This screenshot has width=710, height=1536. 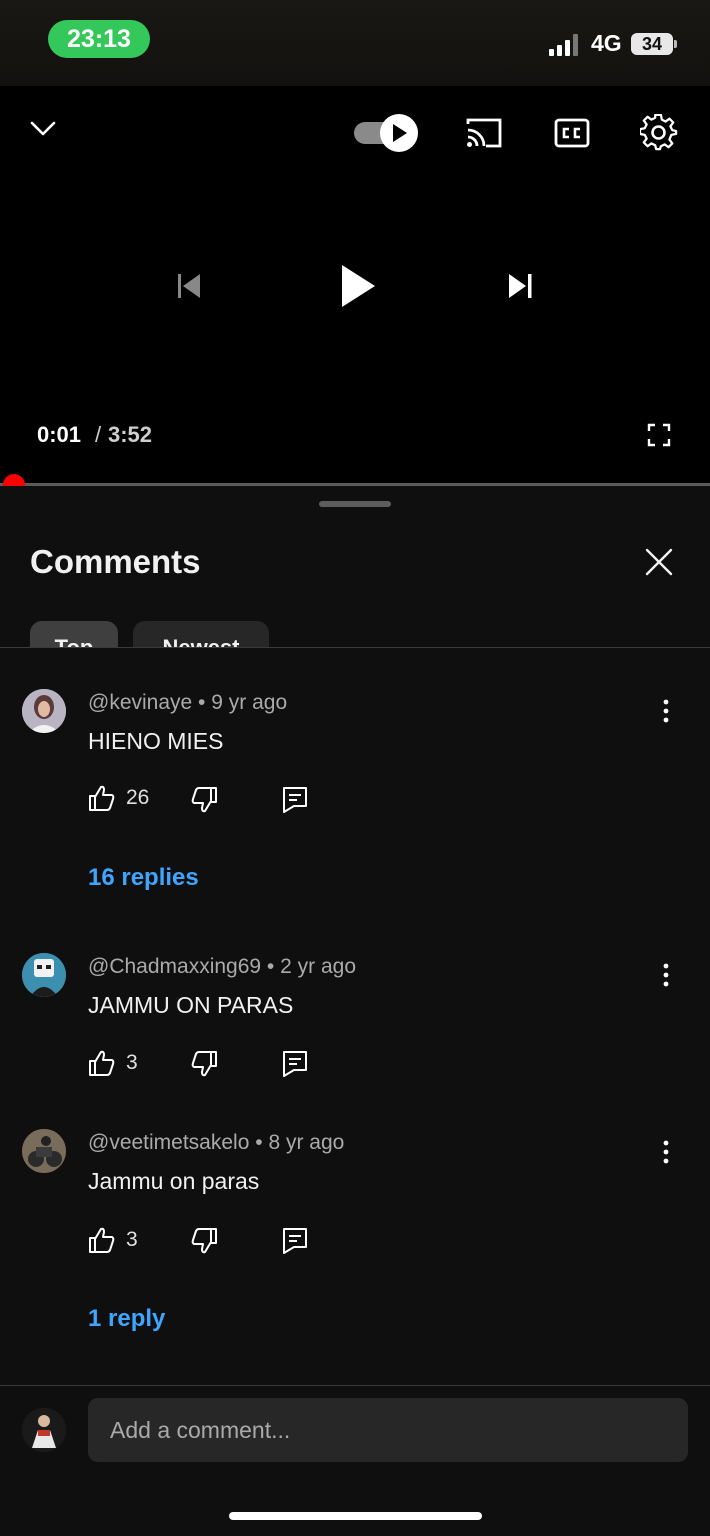 I want to click on current-time: 0:01, so click(x=59, y=434).